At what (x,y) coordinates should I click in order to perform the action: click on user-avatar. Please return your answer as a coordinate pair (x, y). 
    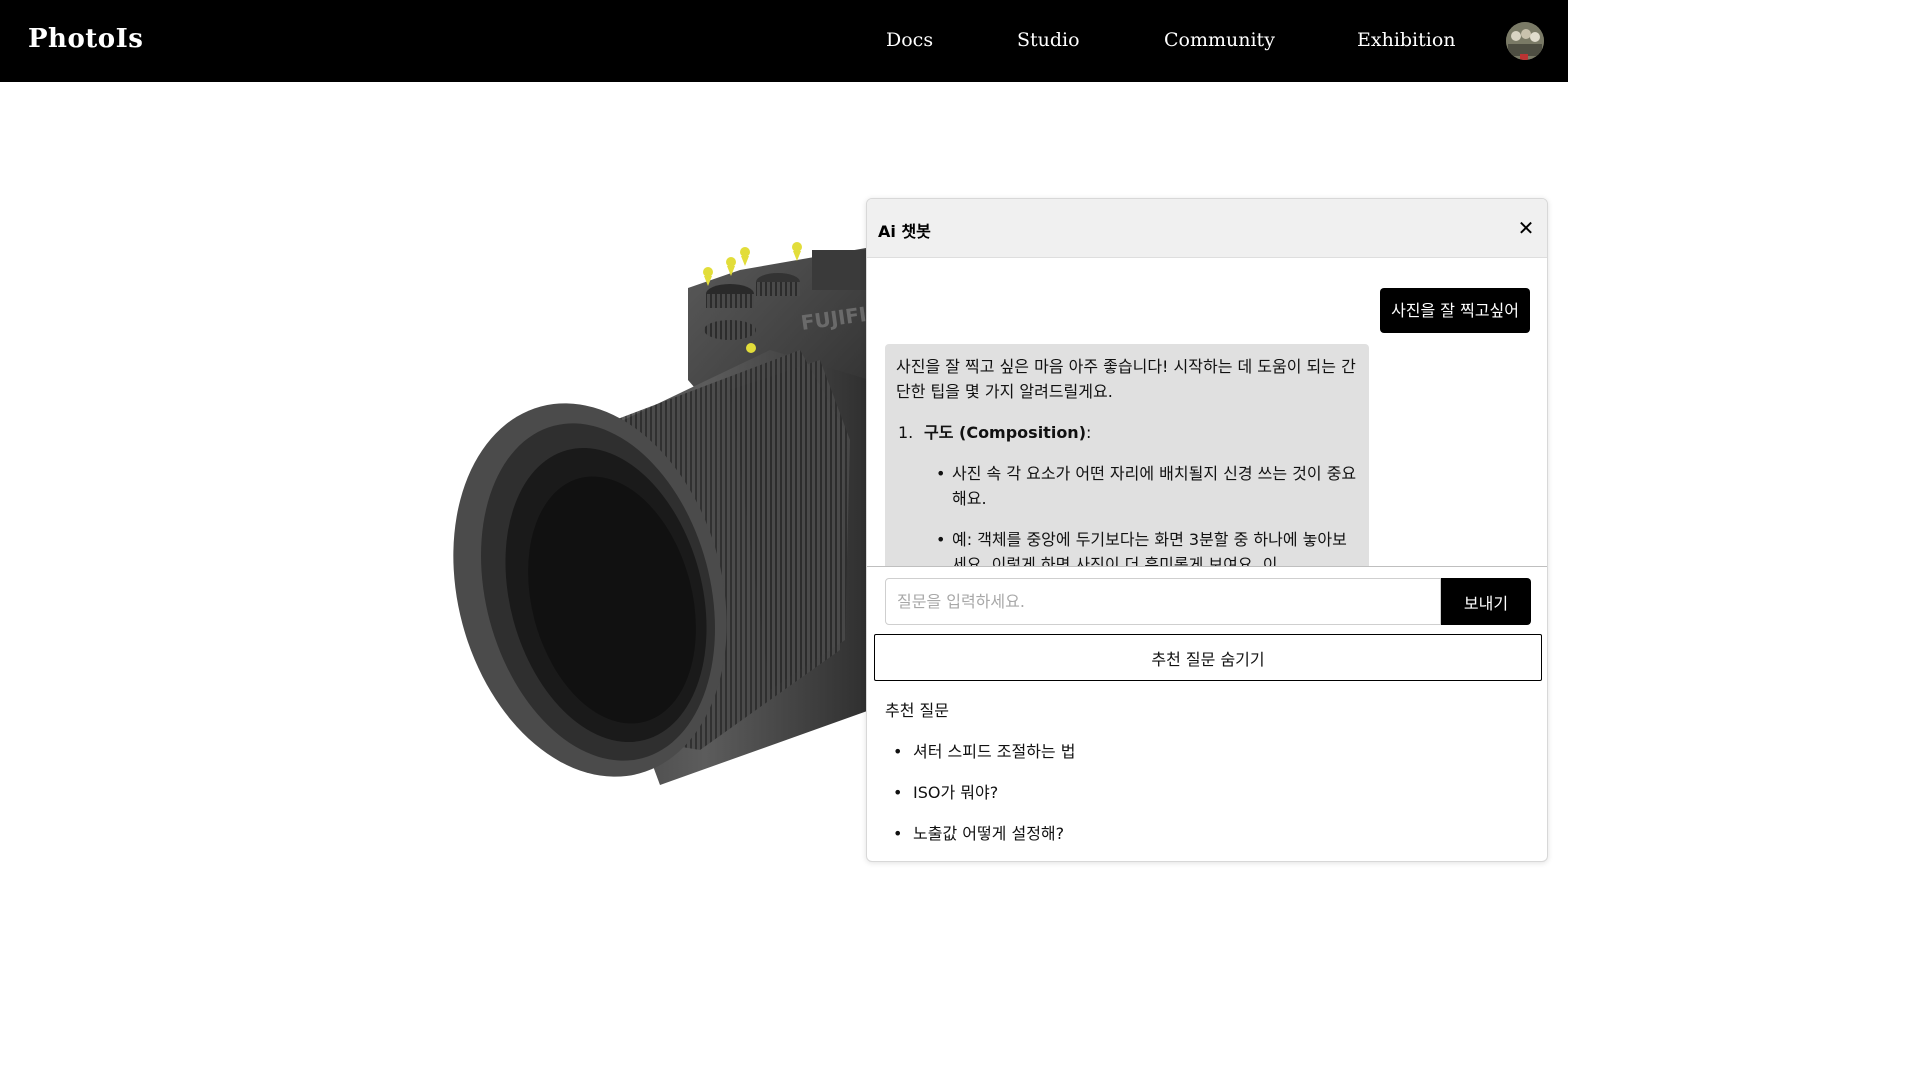
    Looking at the image, I should click on (1525, 41).